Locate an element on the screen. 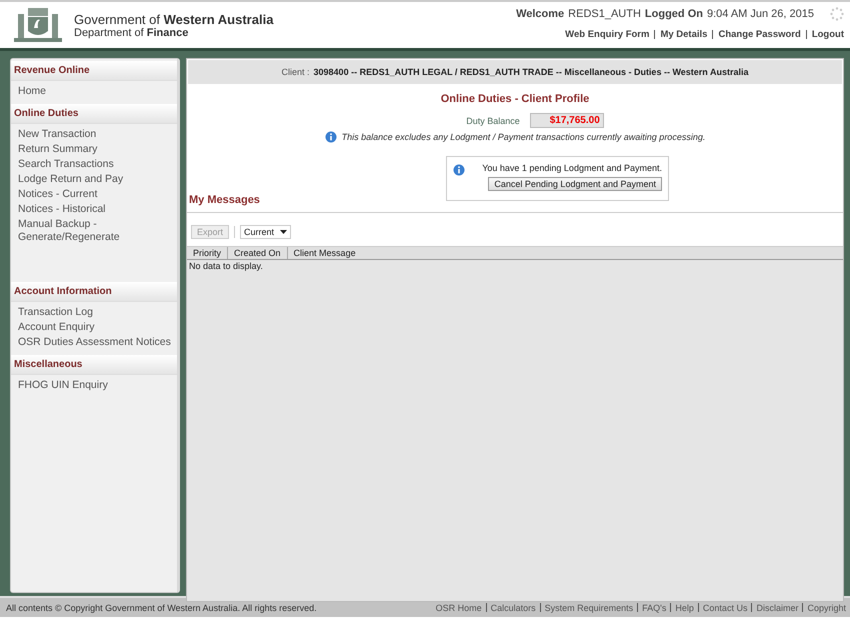 This screenshot has width=850, height=630. header-link: Change Password is located at coordinates (759, 34).